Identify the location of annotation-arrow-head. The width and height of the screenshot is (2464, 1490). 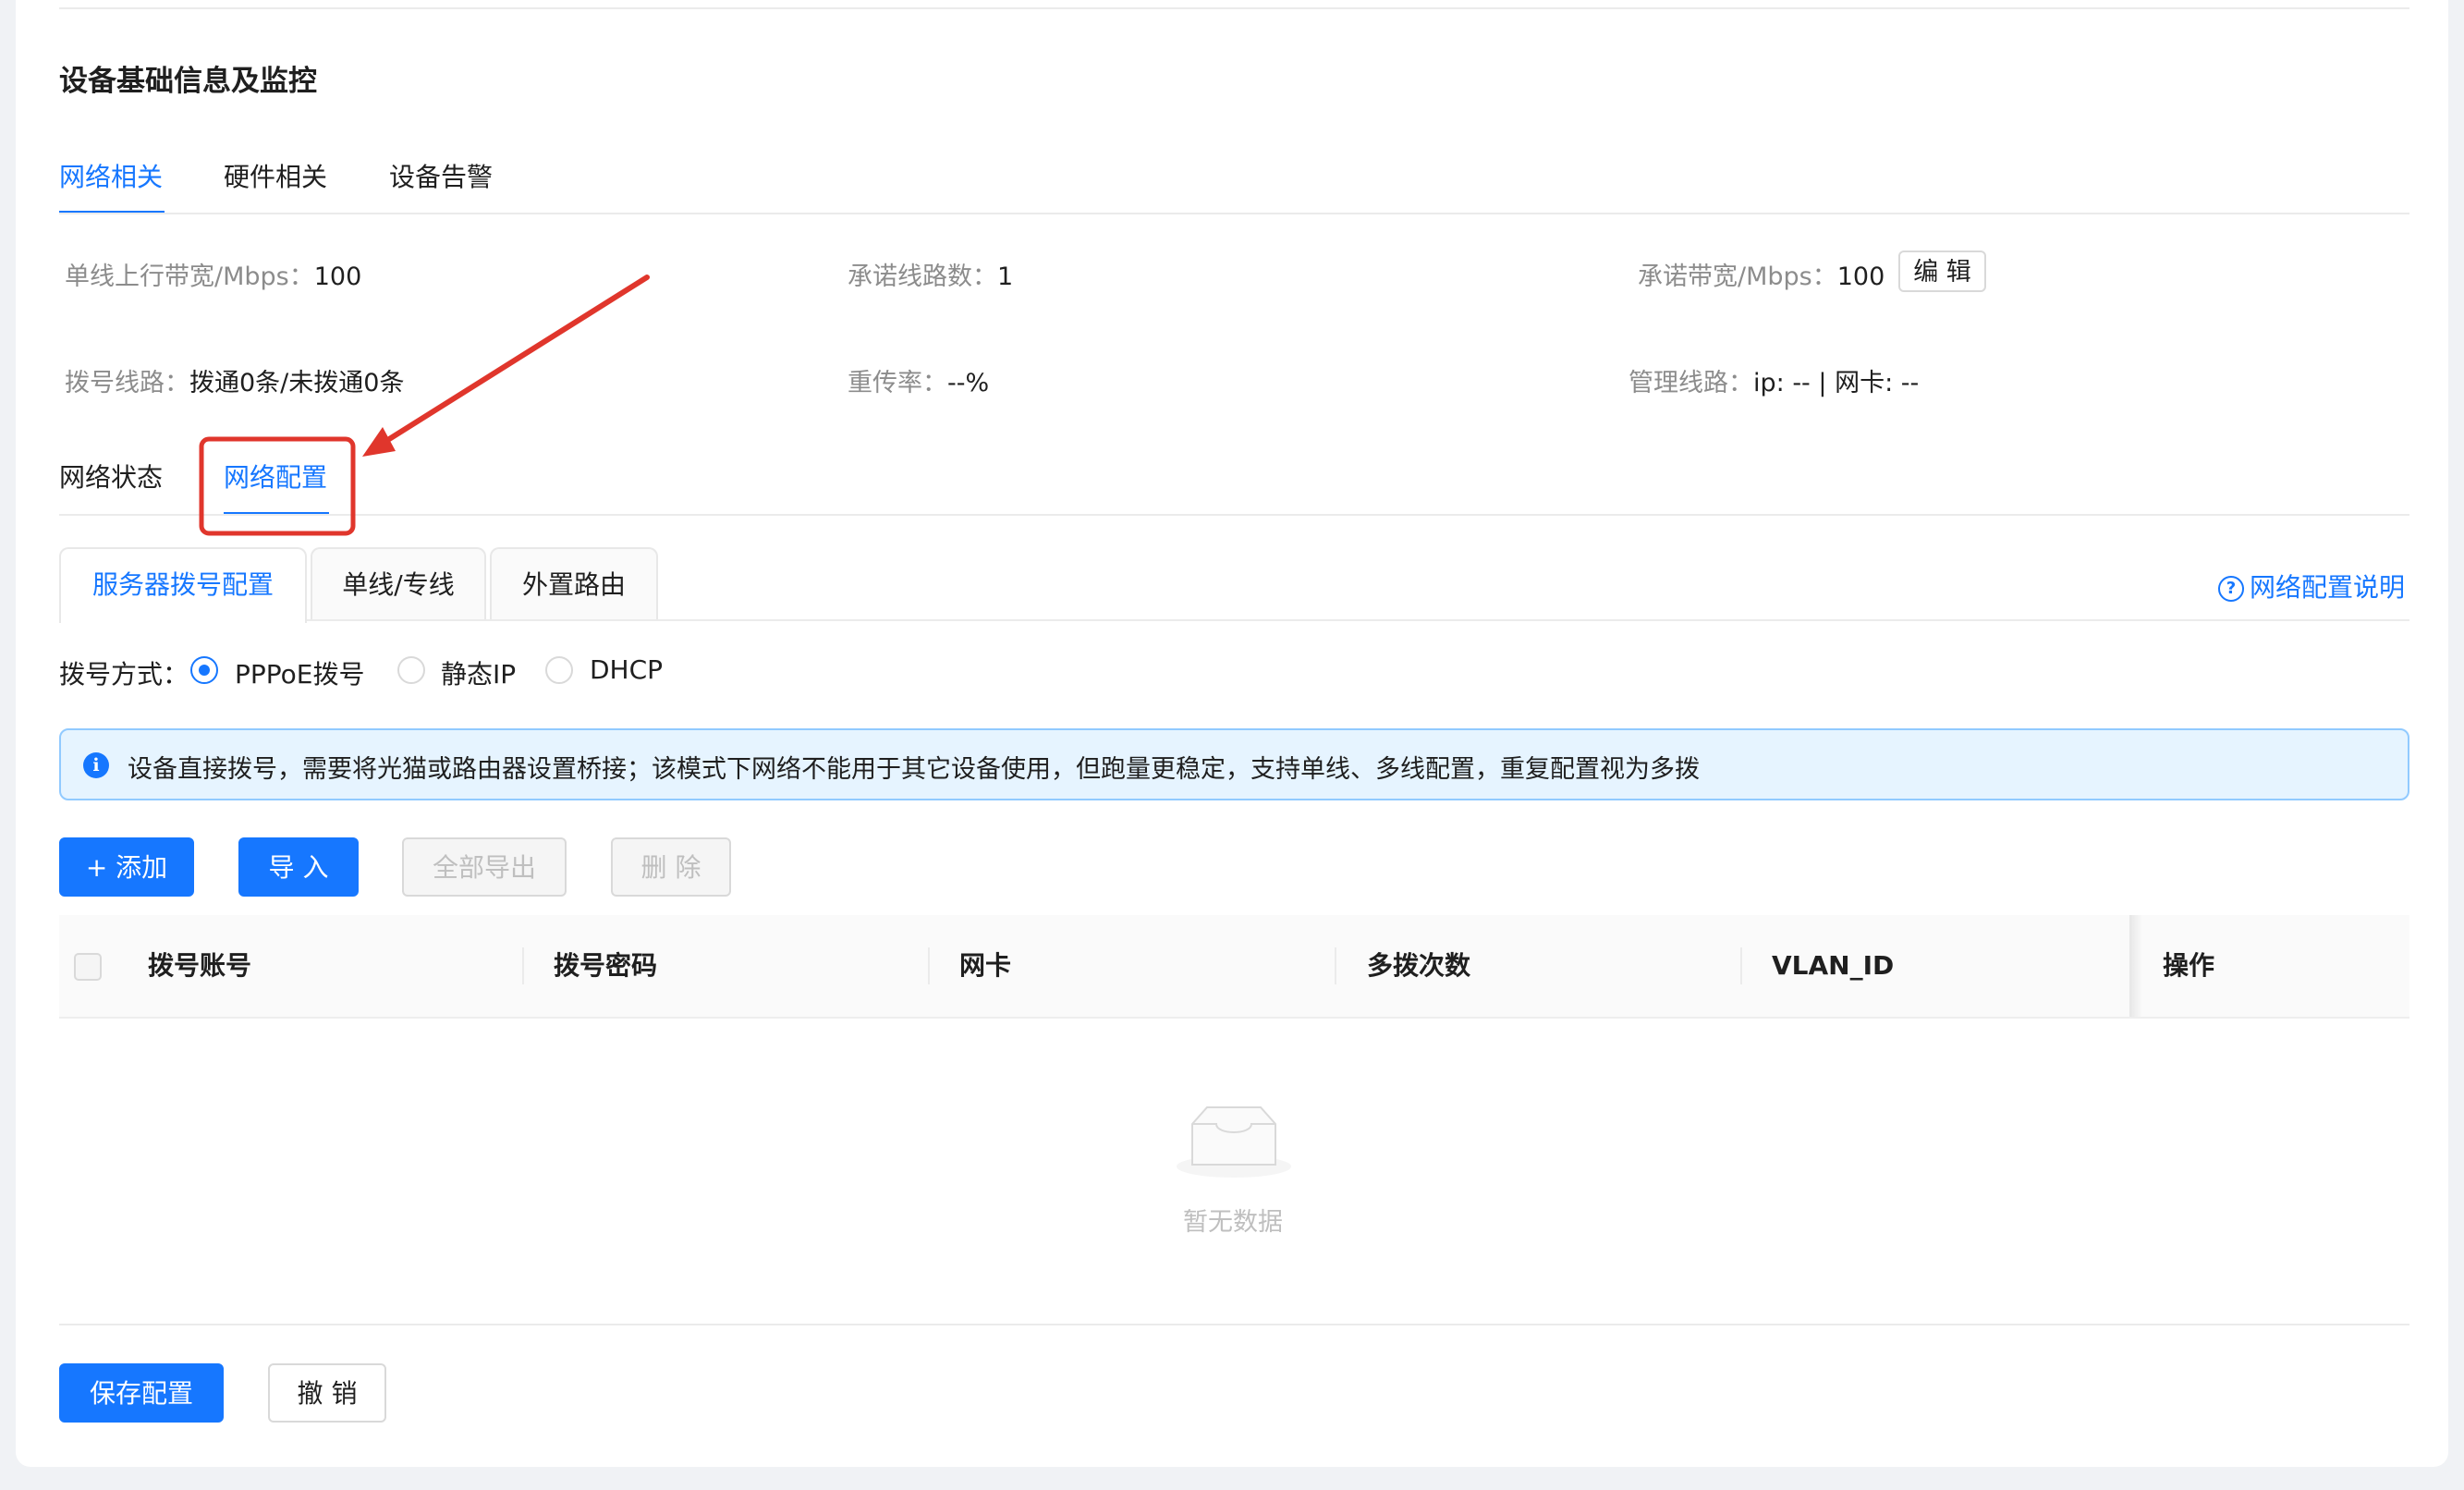
(379, 442).